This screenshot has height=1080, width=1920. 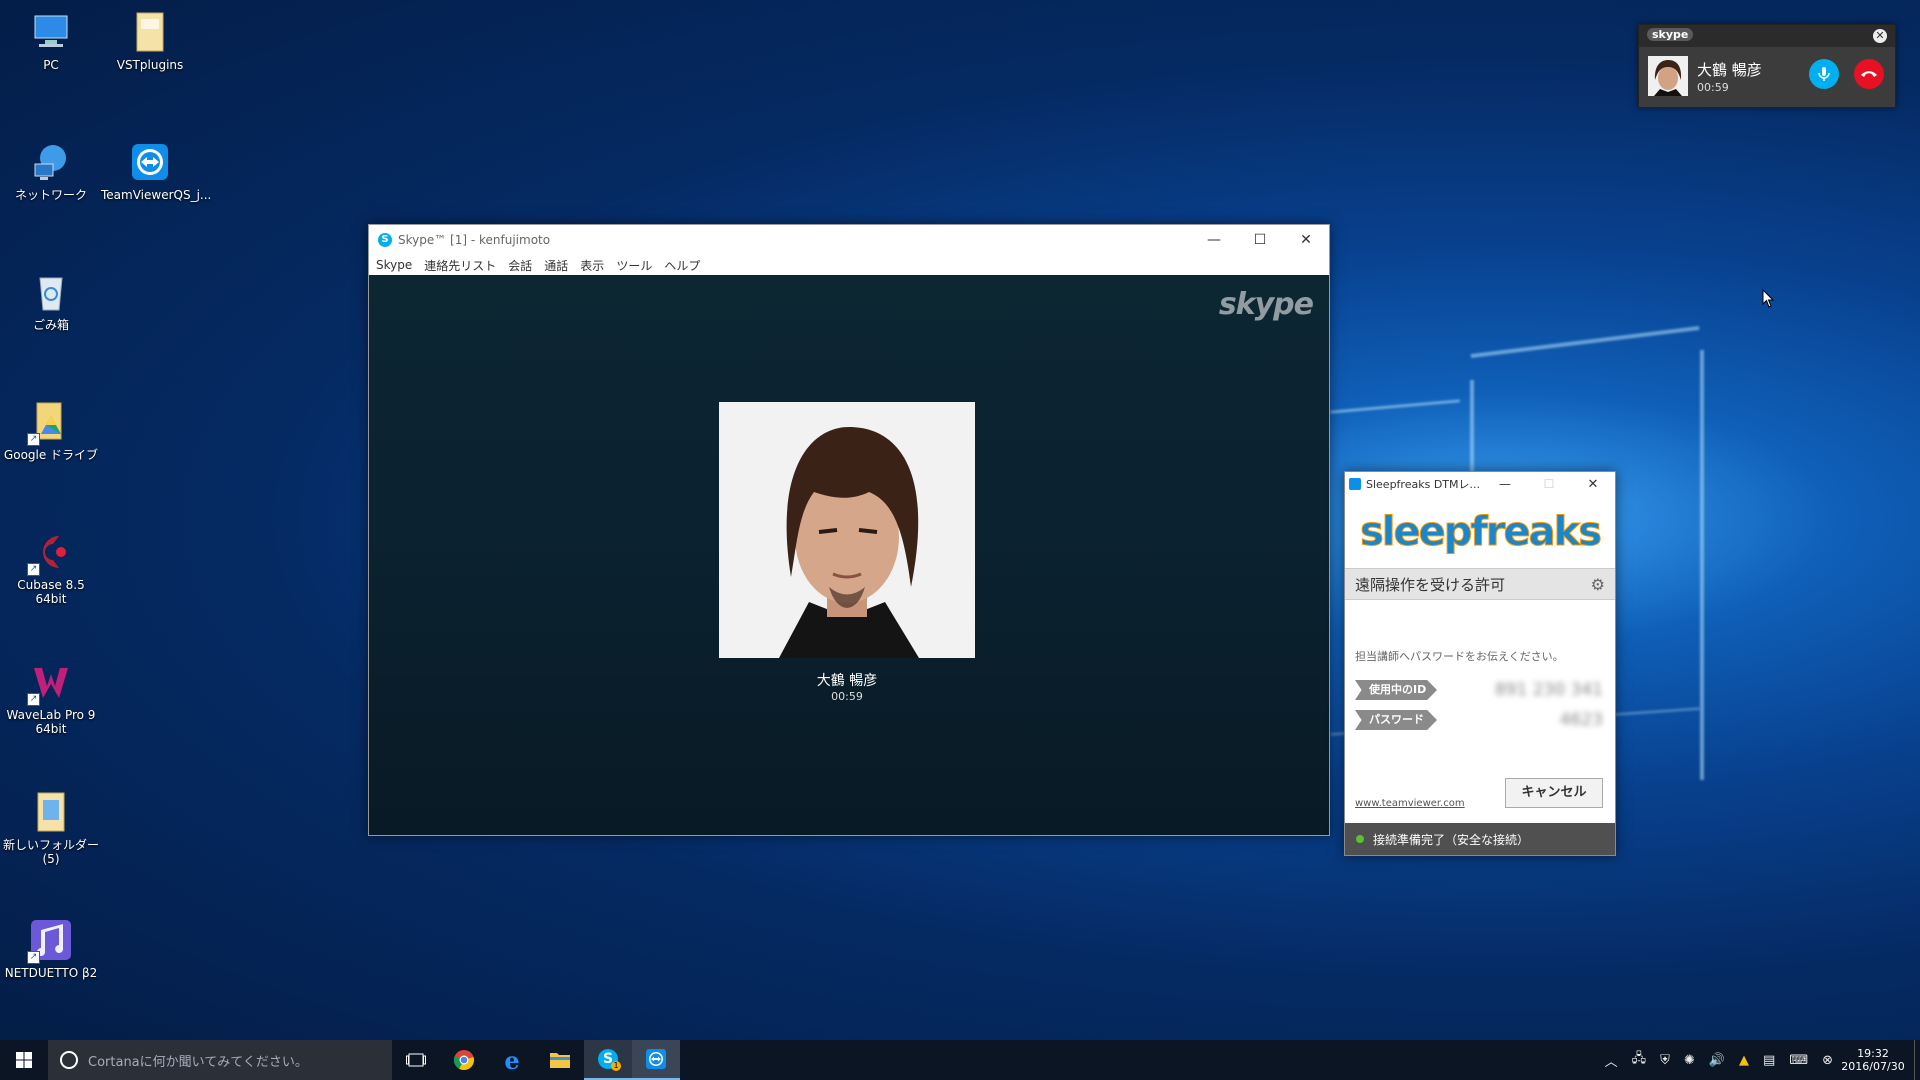 I want to click on search-placeholder: Cortanaに何か聞いてみてください。, so click(x=198, y=1062).